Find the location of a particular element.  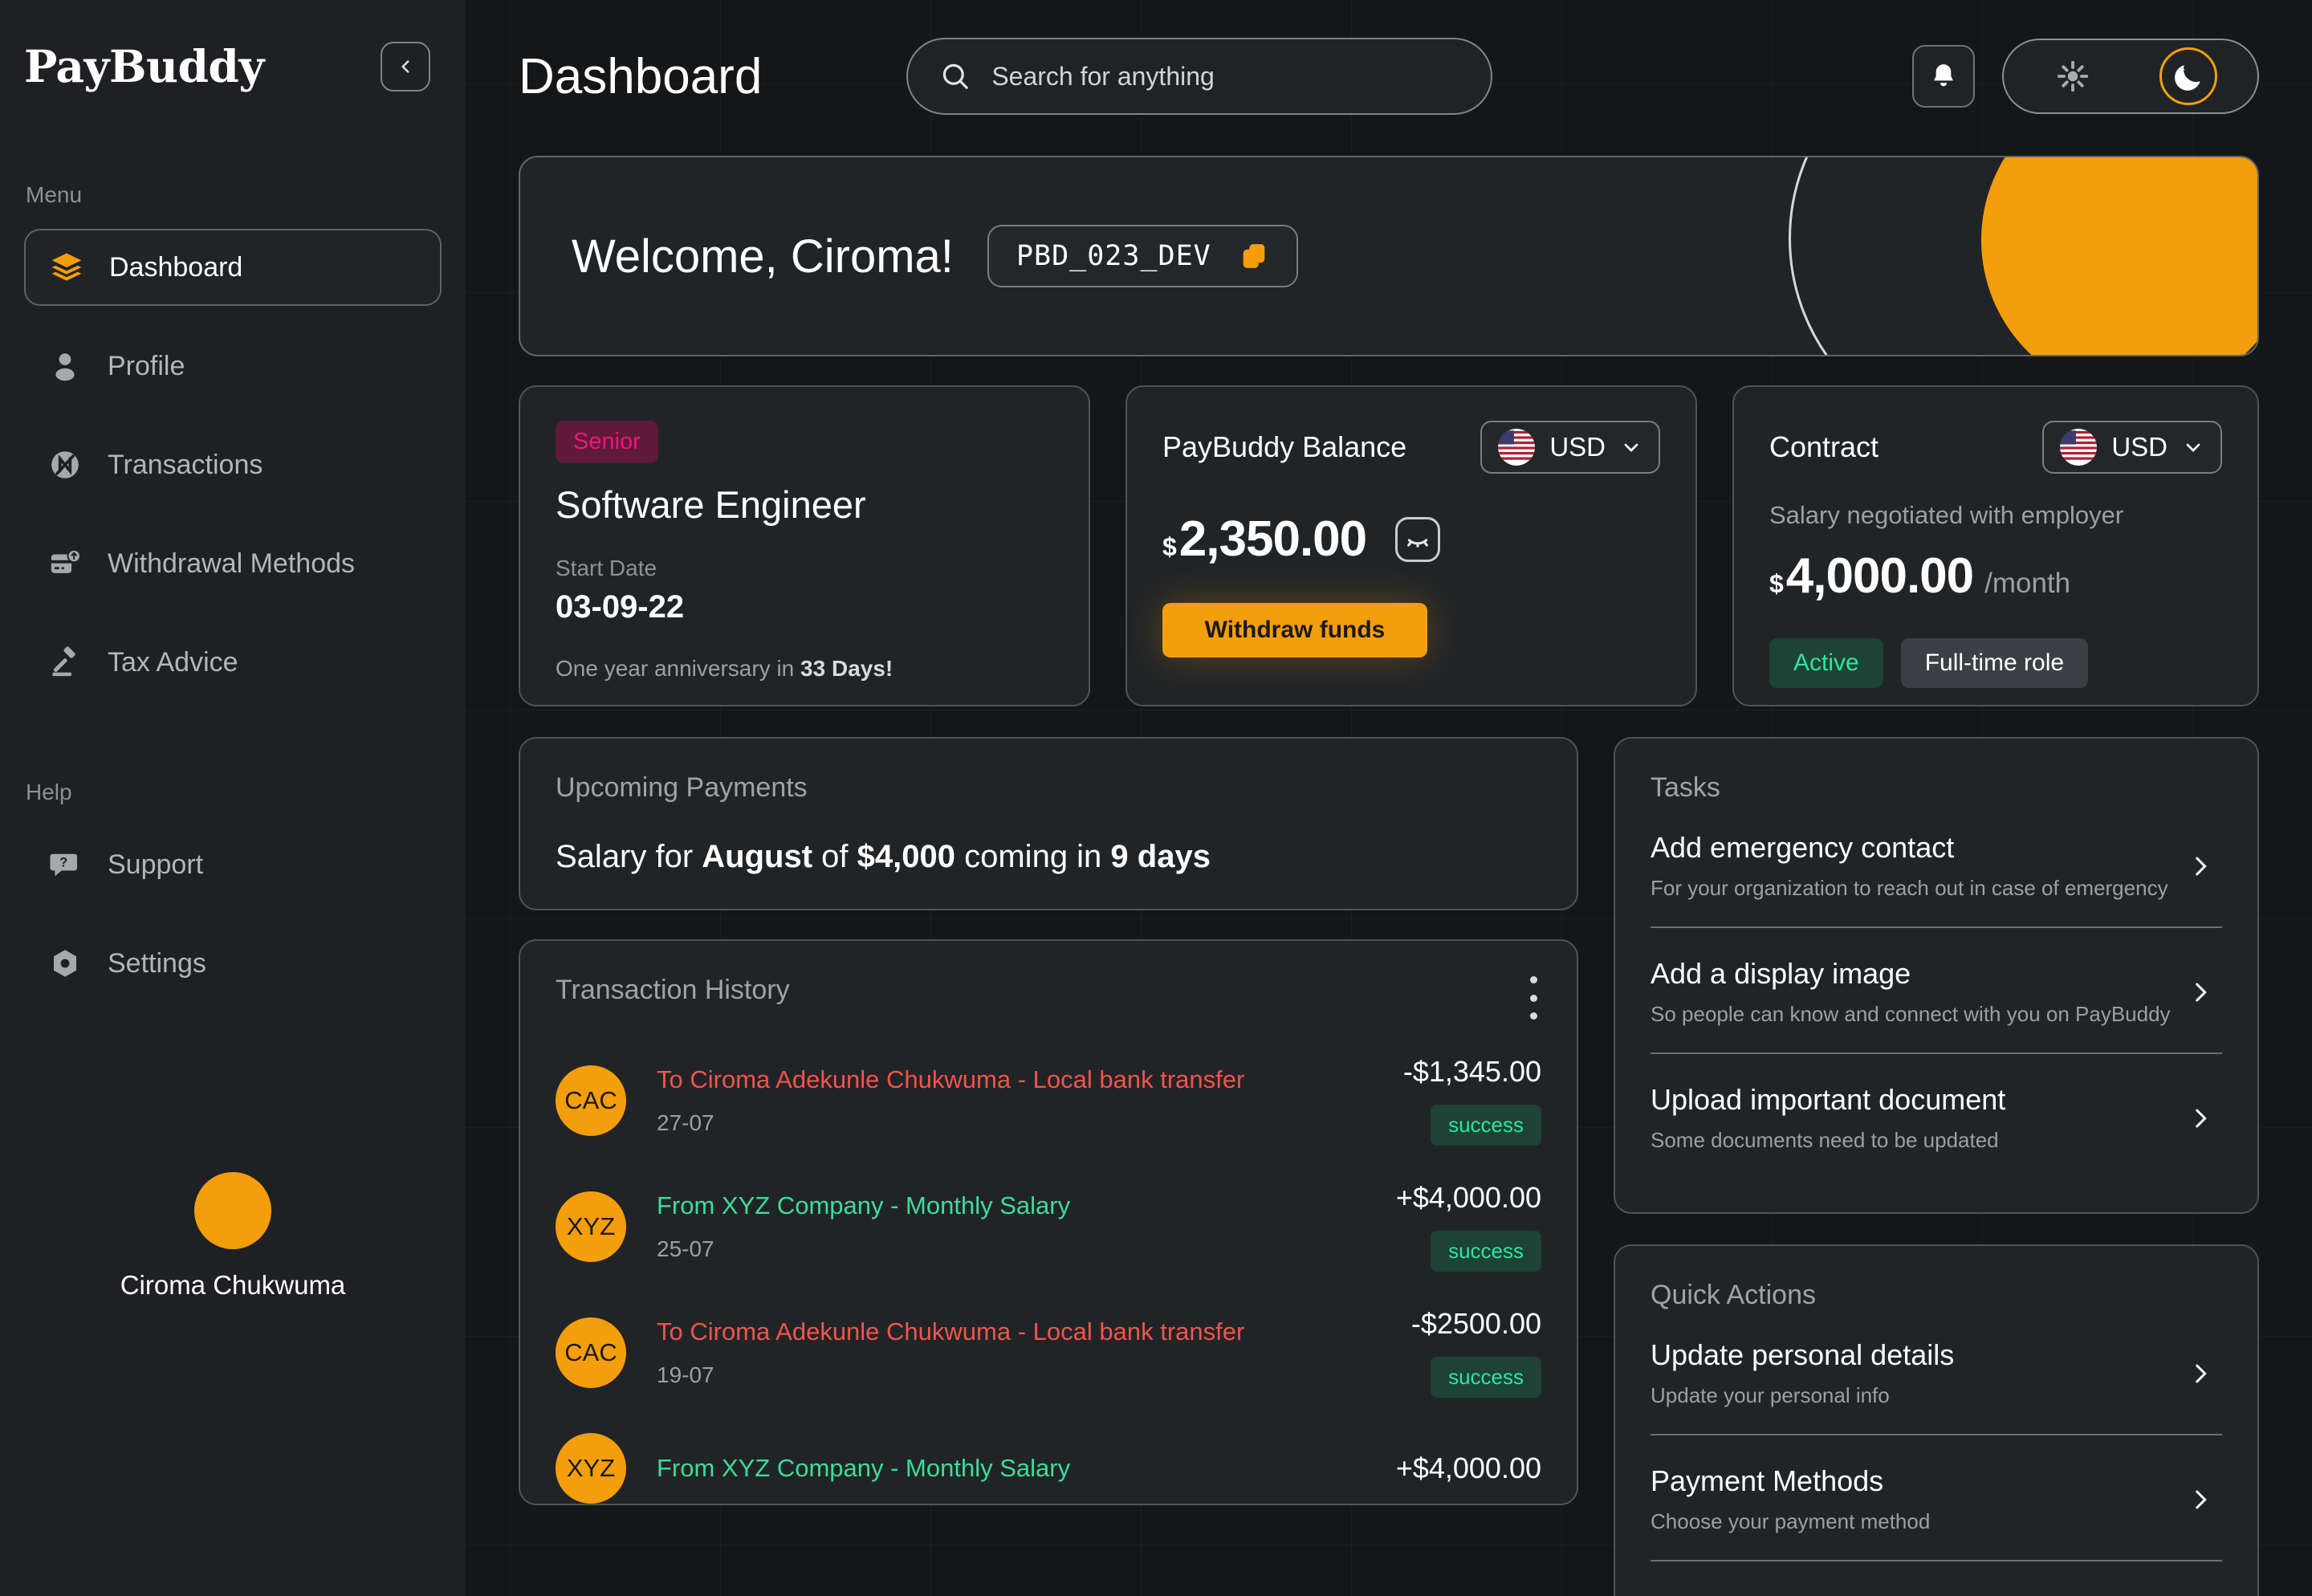

notifications-button is located at coordinates (1943, 77).